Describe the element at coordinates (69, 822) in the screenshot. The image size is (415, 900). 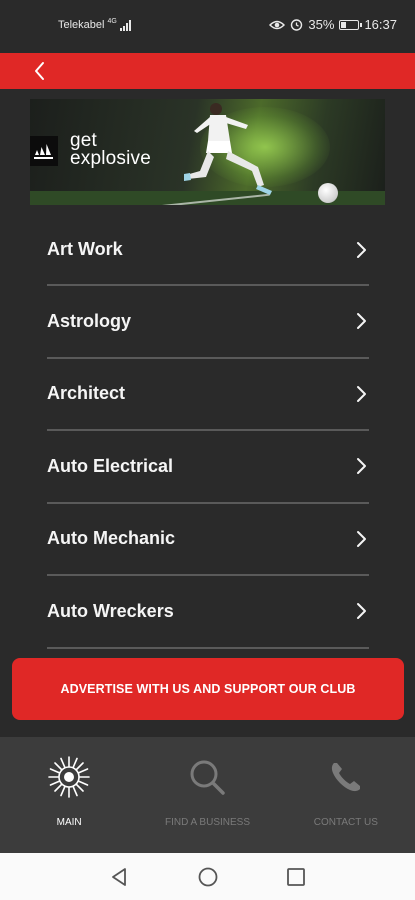
I see `nav-label-main: MAIN` at that location.